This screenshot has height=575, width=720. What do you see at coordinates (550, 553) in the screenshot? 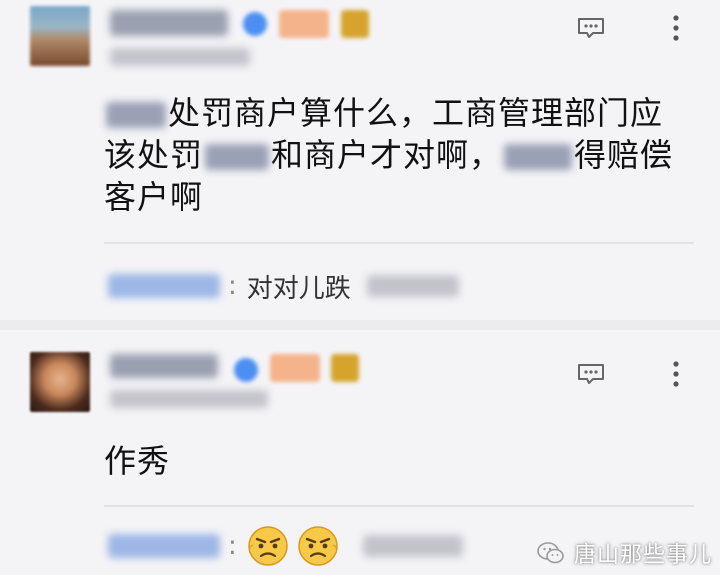
I see `wechat-logo` at bounding box center [550, 553].